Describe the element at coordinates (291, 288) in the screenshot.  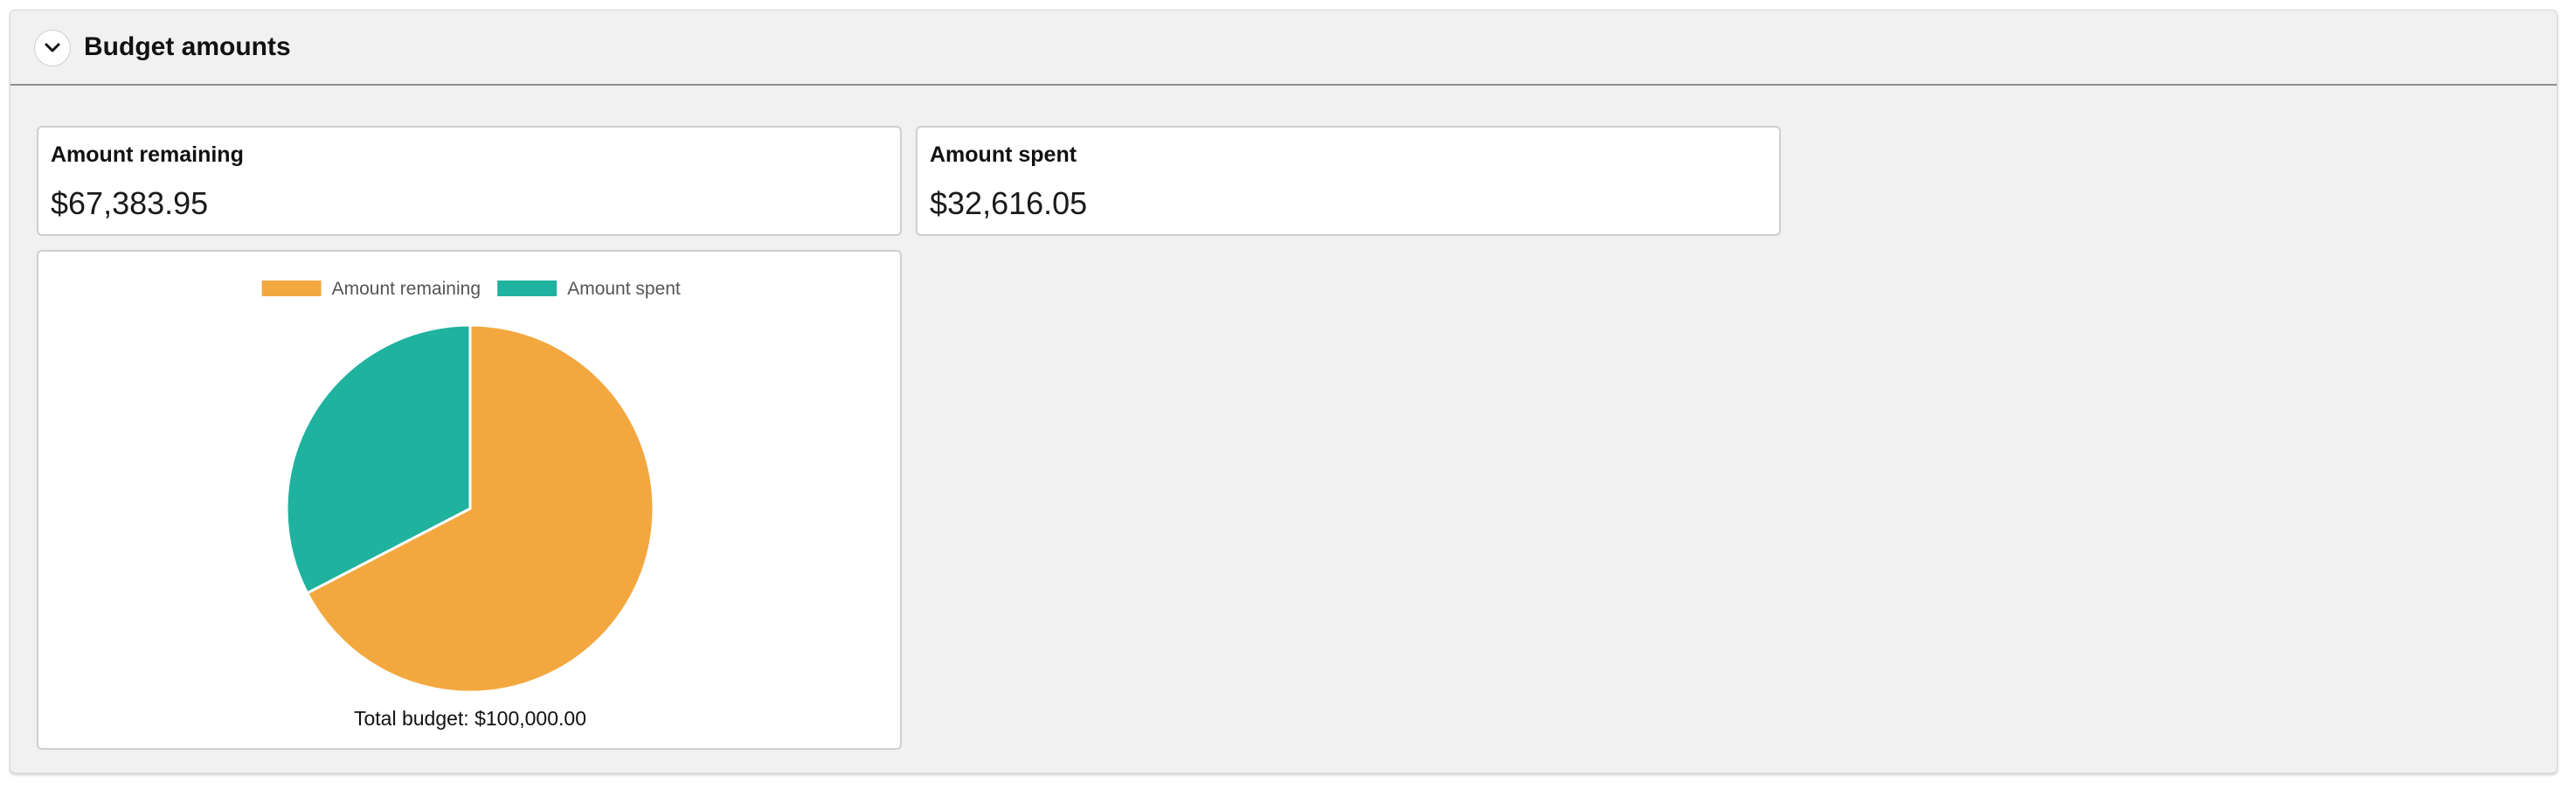
I see `legend-swatch-remaining` at that location.